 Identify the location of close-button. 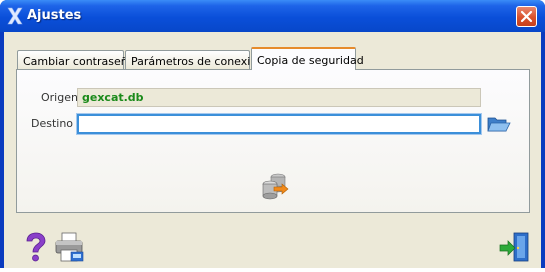
(526, 16).